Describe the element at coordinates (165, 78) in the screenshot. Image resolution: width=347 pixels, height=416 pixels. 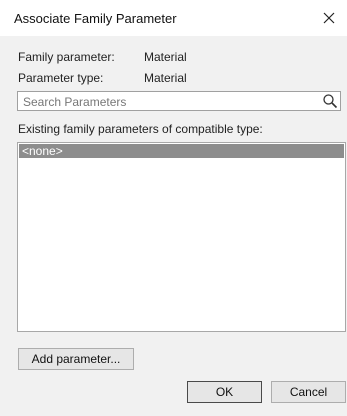
I see `parameter-type-value: Material` at that location.